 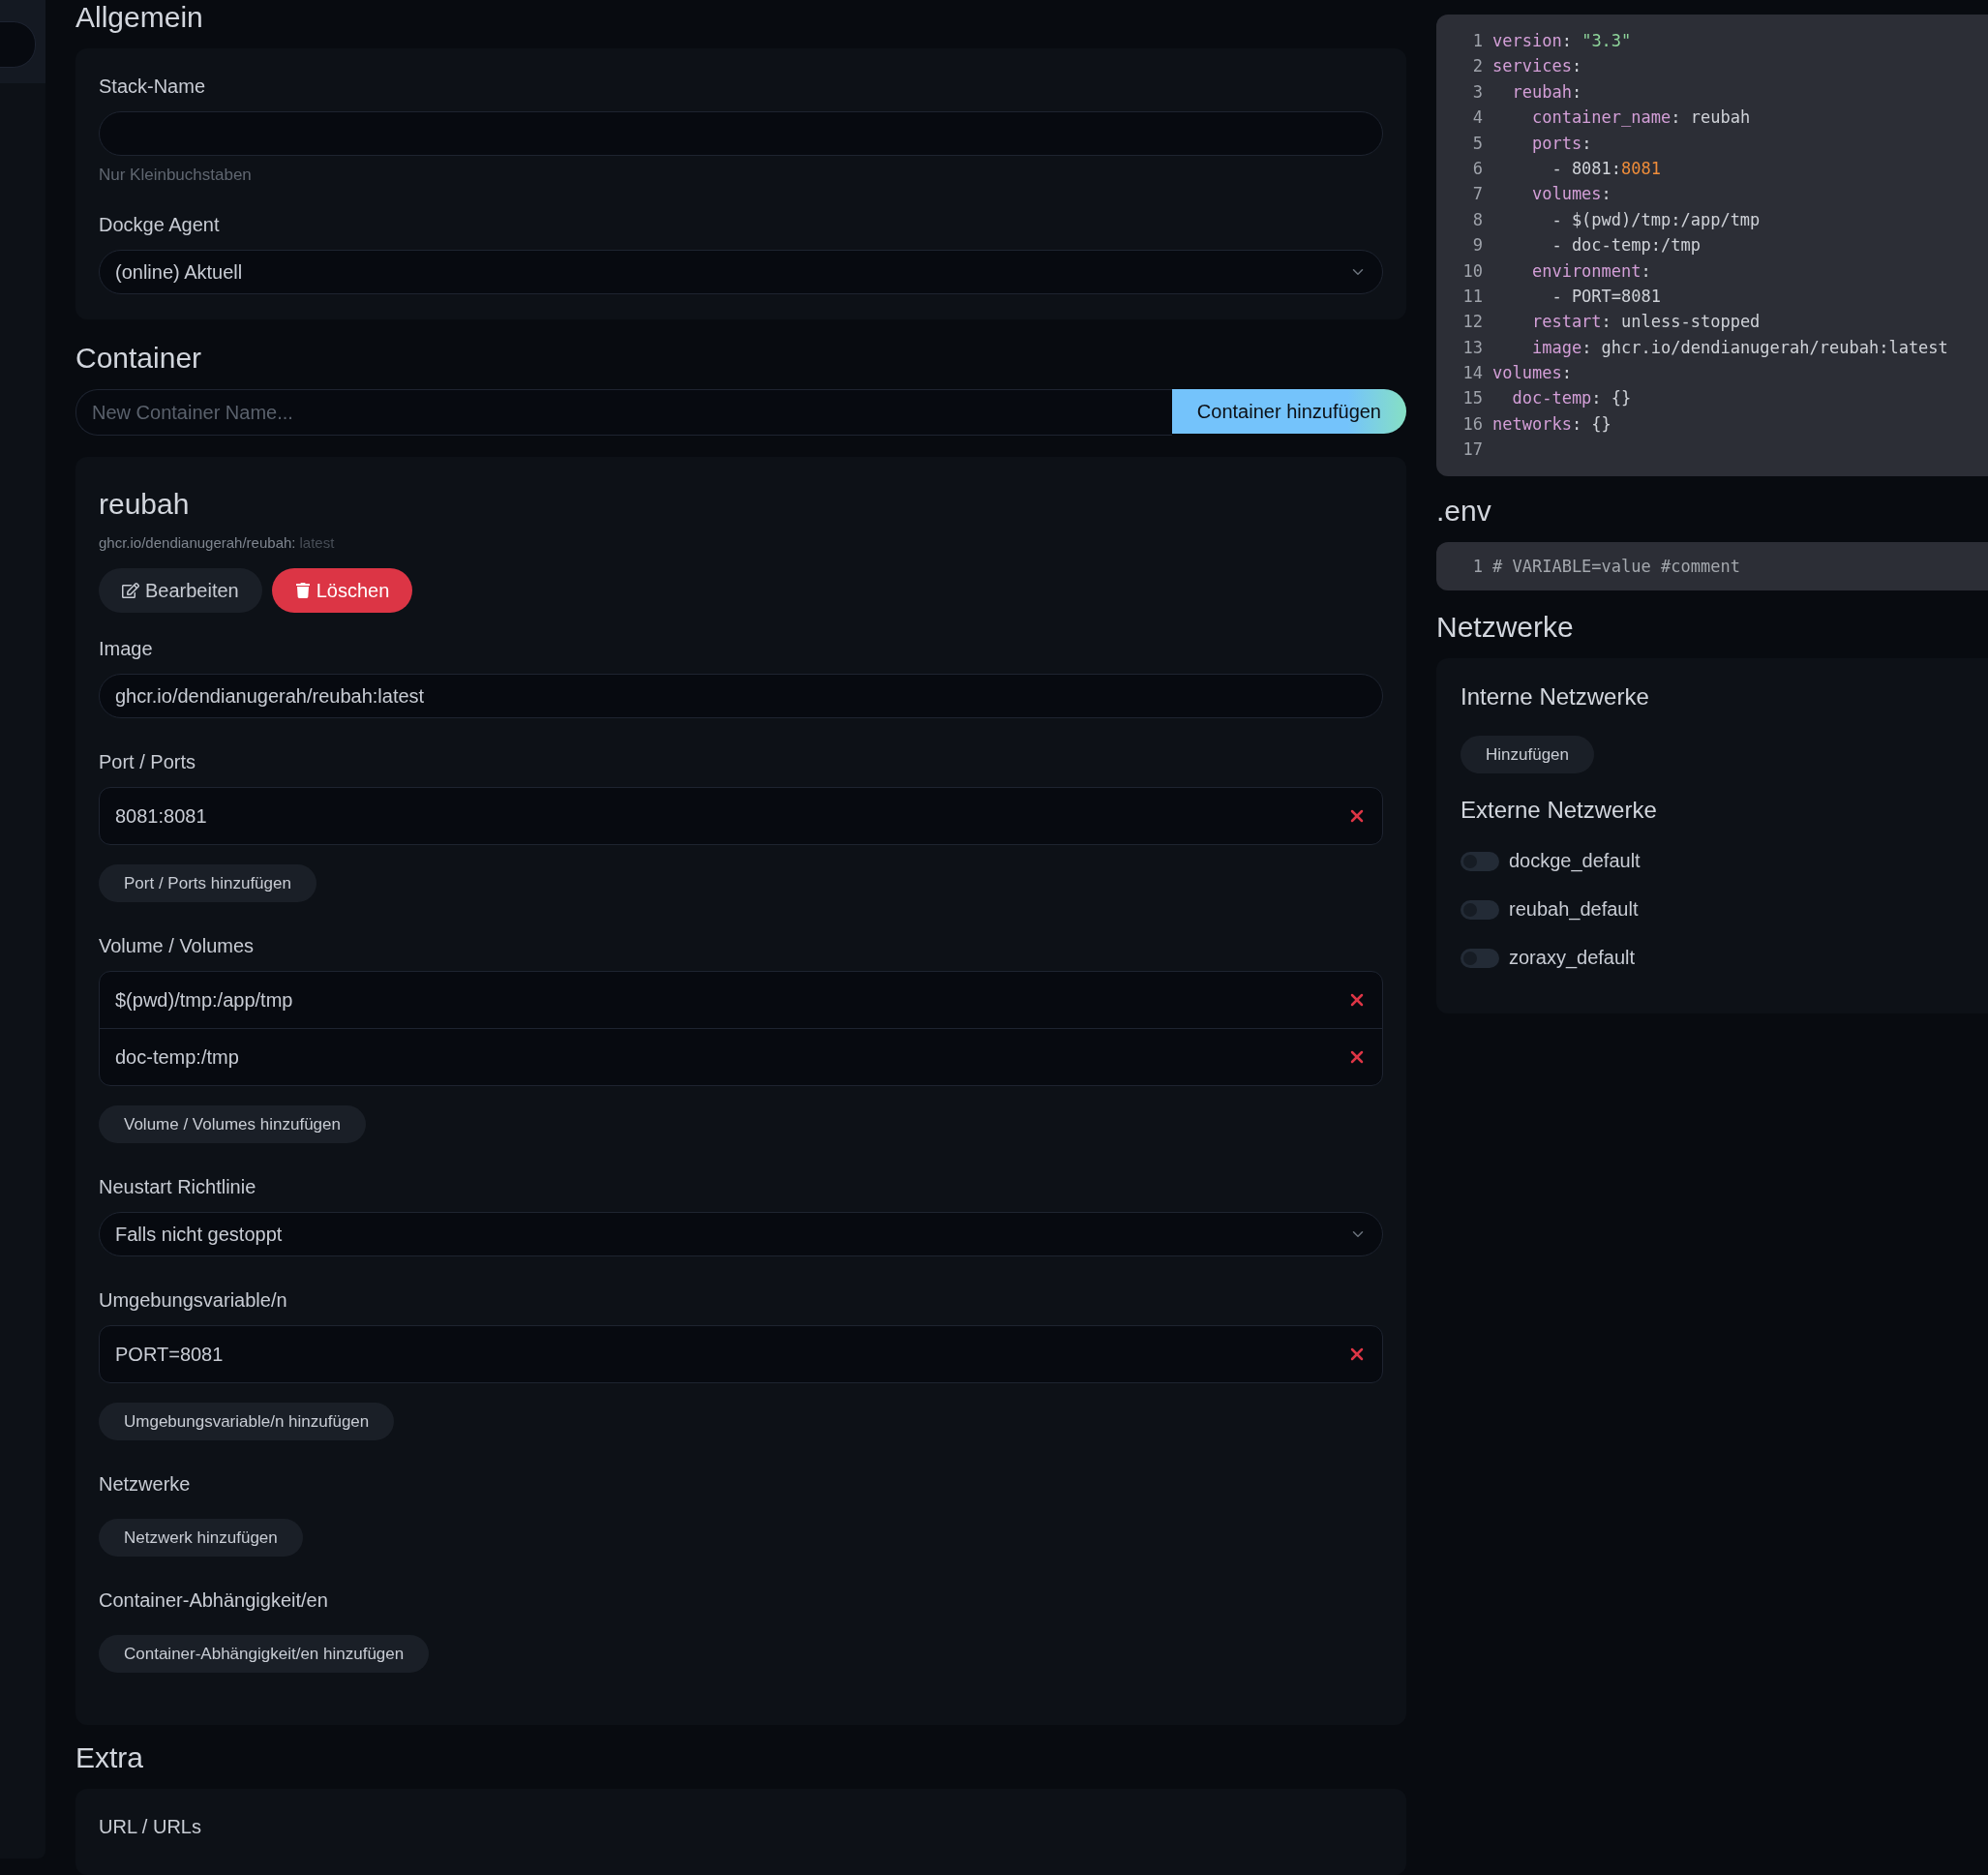 I want to click on section-heading: .env, so click(x=1464, y=511).